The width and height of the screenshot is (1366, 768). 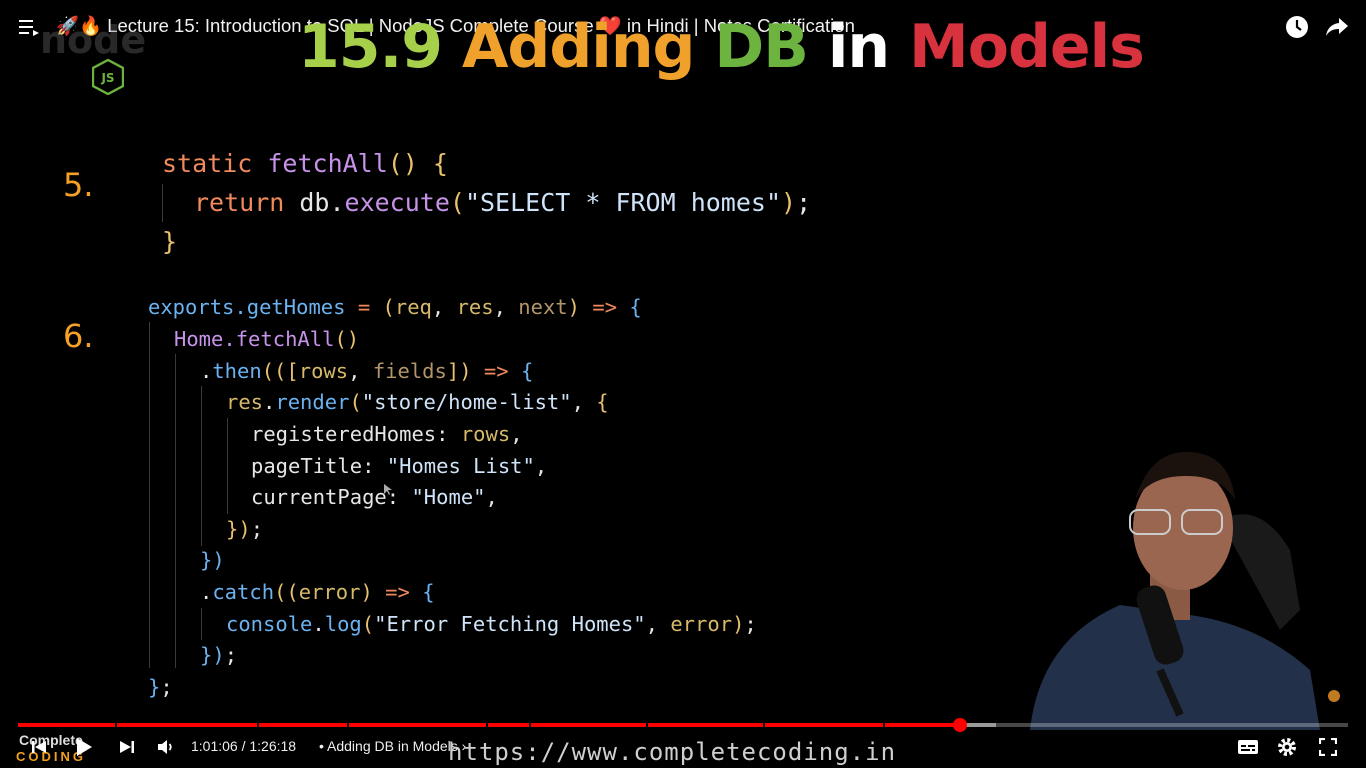 I want to click on playlist-menu-icon, so click(x=29, y=27).